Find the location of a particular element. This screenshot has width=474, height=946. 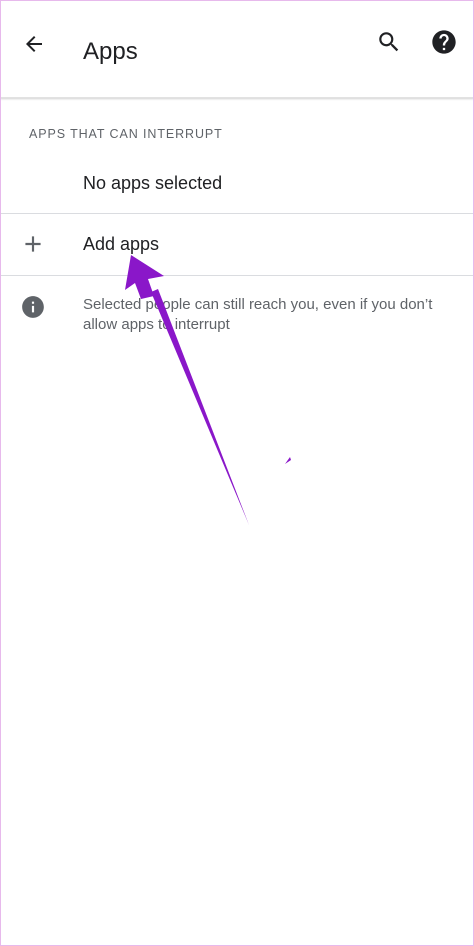

app-bar: Apps is located at coordinates (237, 49).